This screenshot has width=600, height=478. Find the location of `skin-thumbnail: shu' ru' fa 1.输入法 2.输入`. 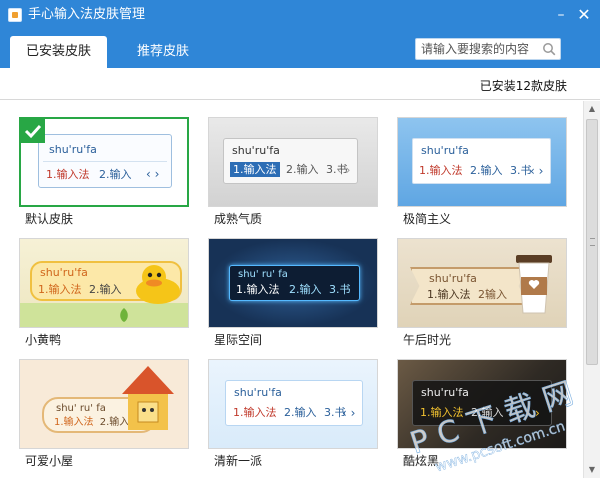

skin-thumbnail: shu' ru' fa 1.输入法 2.输入 is located at coordinates (104, 404).